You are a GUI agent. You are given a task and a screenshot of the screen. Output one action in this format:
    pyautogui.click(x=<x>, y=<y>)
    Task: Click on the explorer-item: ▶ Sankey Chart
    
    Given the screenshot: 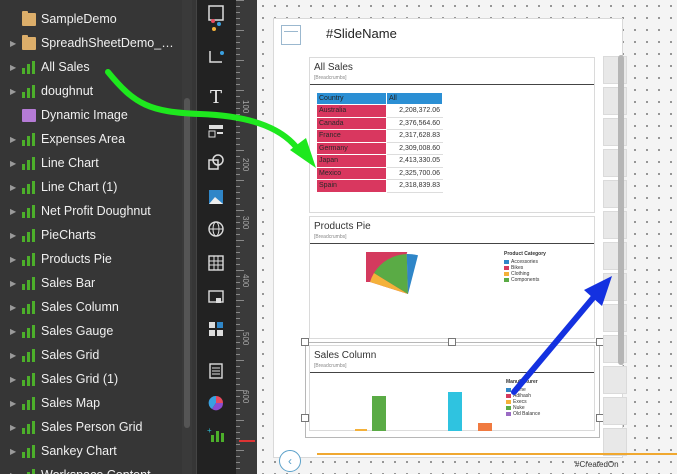 What is the action you would take?
    pyautogui.click(x=90, y=451)
    